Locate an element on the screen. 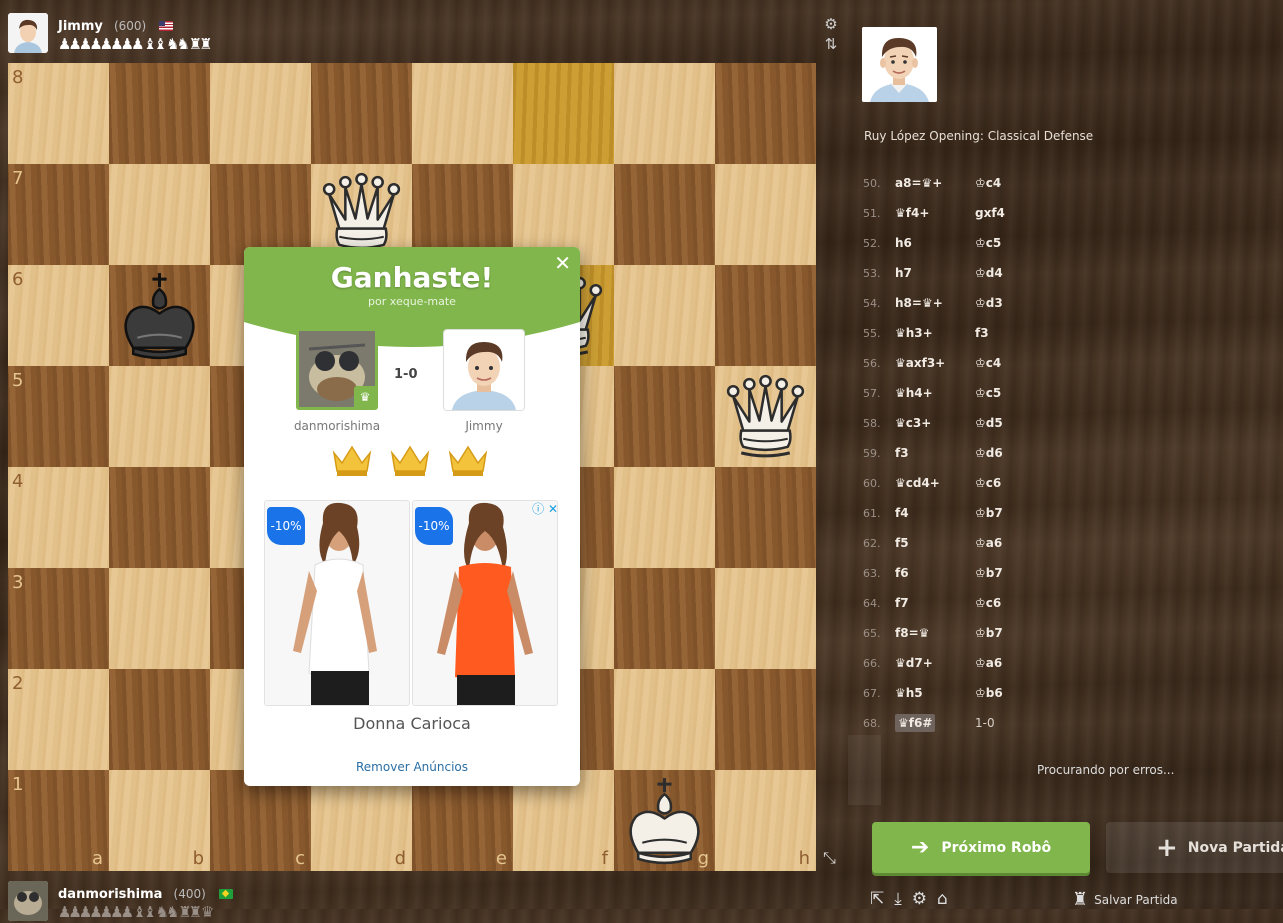 The width and height of the screenshot is (1283, 923). white-king-icon is located at coordinates (664, 820).